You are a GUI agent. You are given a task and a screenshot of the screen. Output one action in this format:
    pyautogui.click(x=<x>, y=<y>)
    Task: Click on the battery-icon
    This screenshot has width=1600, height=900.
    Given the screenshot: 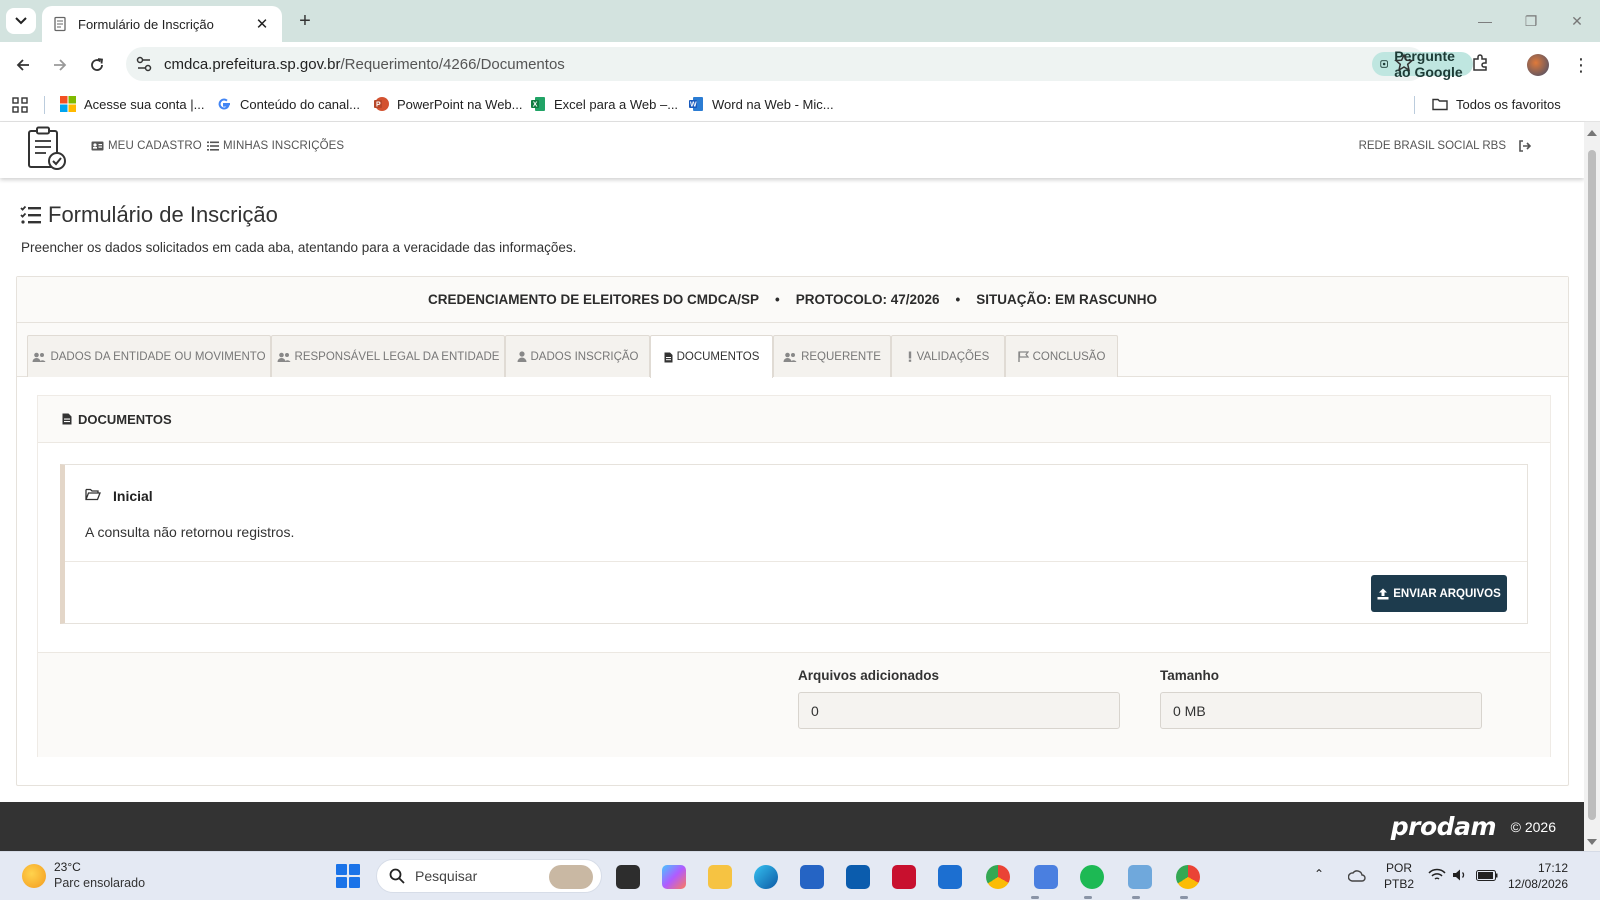 What is the action you would take?
    pyautogui.click(x=1487, y=875)
    